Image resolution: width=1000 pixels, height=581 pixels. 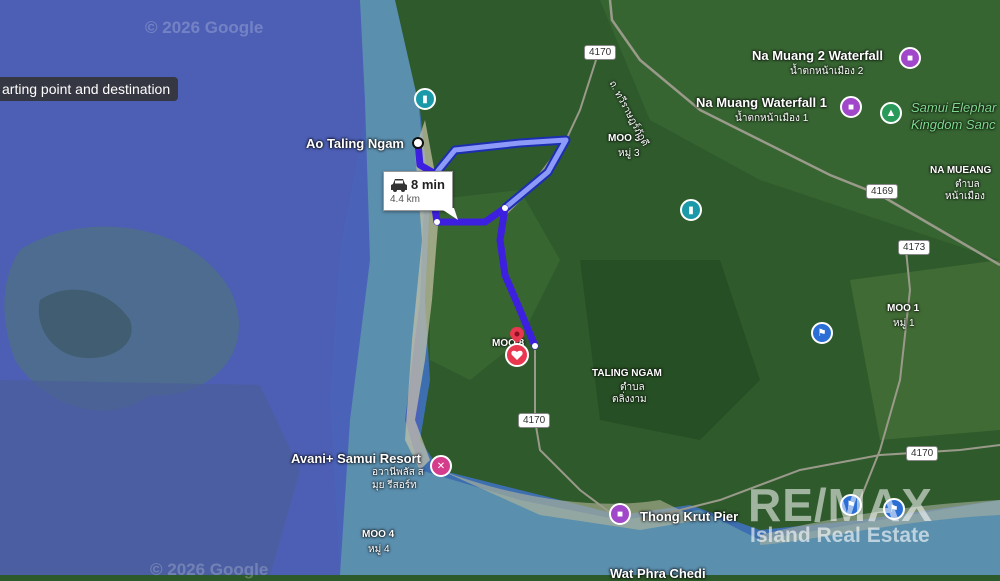 What do you see at coordinates (379, 549) in the screenshot?
I see `area-moo-4-thai: หมู่ 4` at bounding box center [379, 549].